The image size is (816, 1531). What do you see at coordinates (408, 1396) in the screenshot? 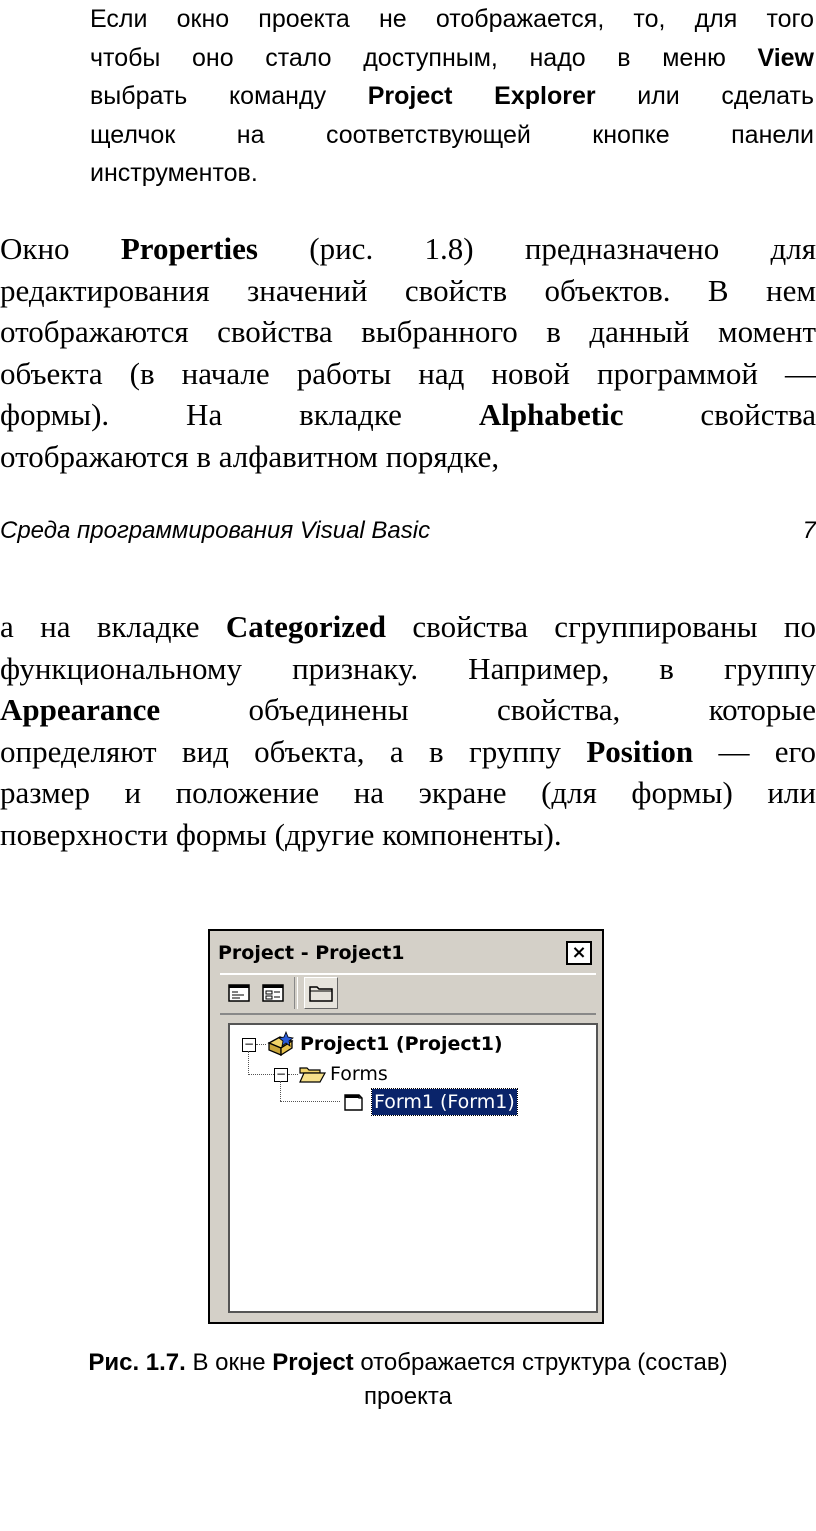
I see `caption-line: проекта` at bounding box center [408, 1396].